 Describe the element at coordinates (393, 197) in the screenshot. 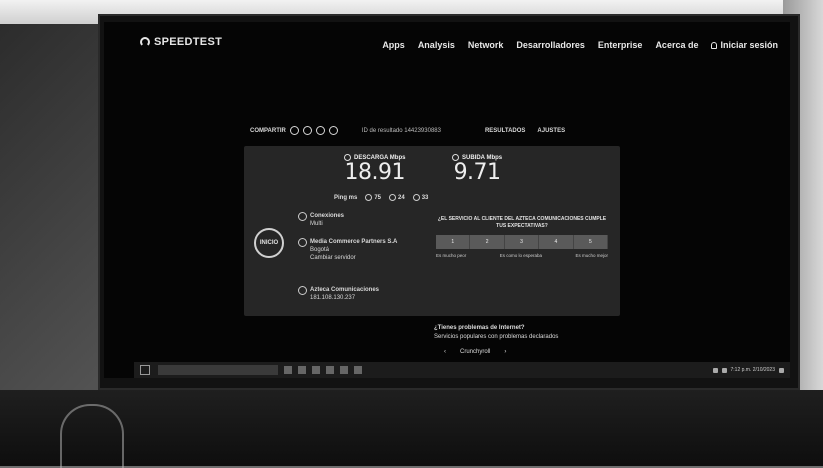

I see `download-latency-icon` at that location.